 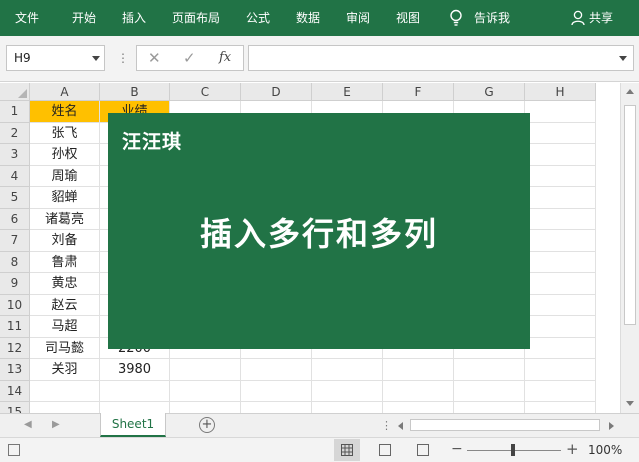 What do you see at coordinates (135, 391) in the screenshot?
I see `cell-b14` at bounding box center [135, 391].